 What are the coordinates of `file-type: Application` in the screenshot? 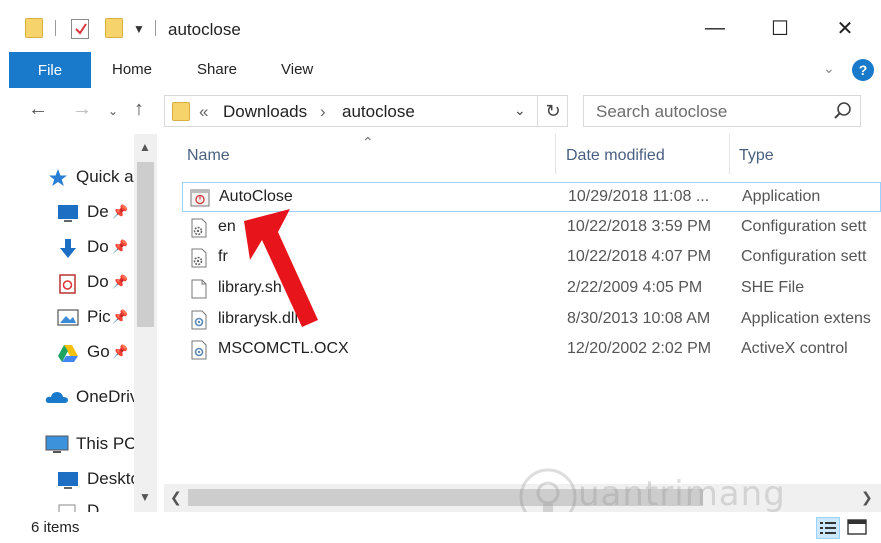 It's located at (781, 196).